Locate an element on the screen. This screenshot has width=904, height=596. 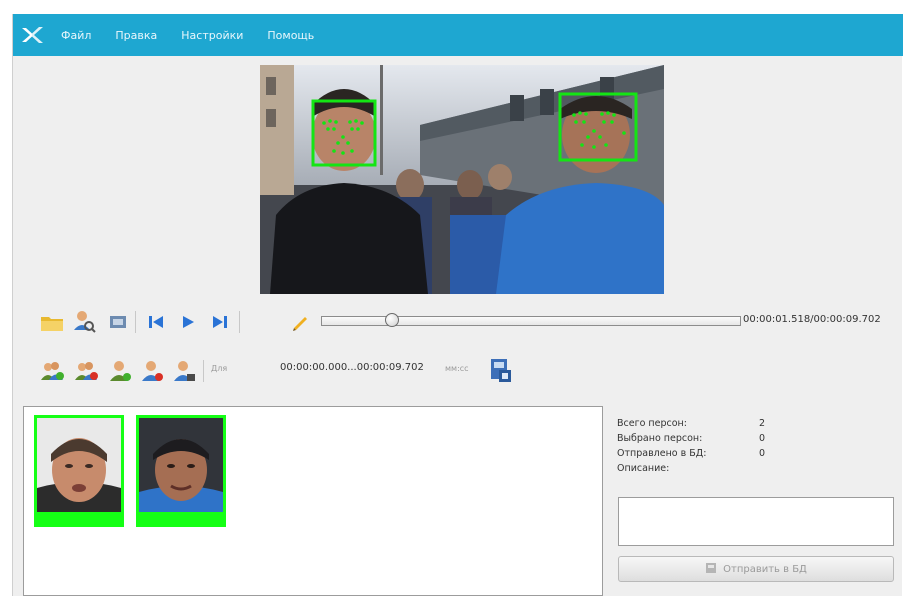
search-person-icon is located at coordinates (84, 321).